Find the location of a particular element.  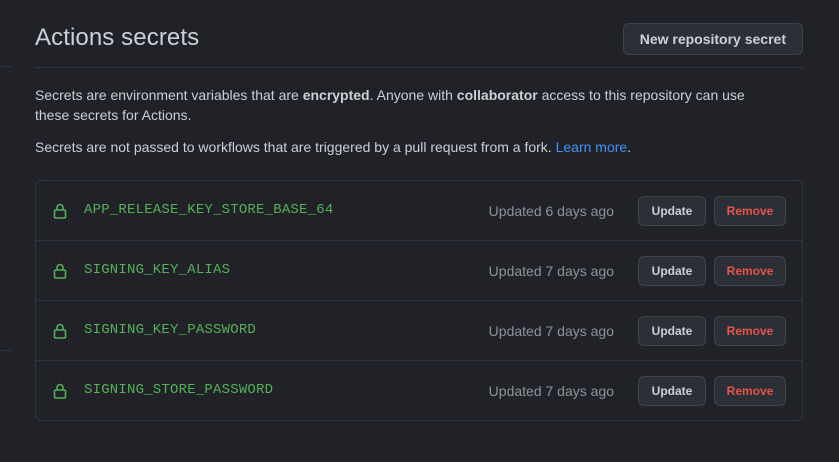

secret-name: SIGNING_STORE_PASSWORD is located at coordinates (179, 390).